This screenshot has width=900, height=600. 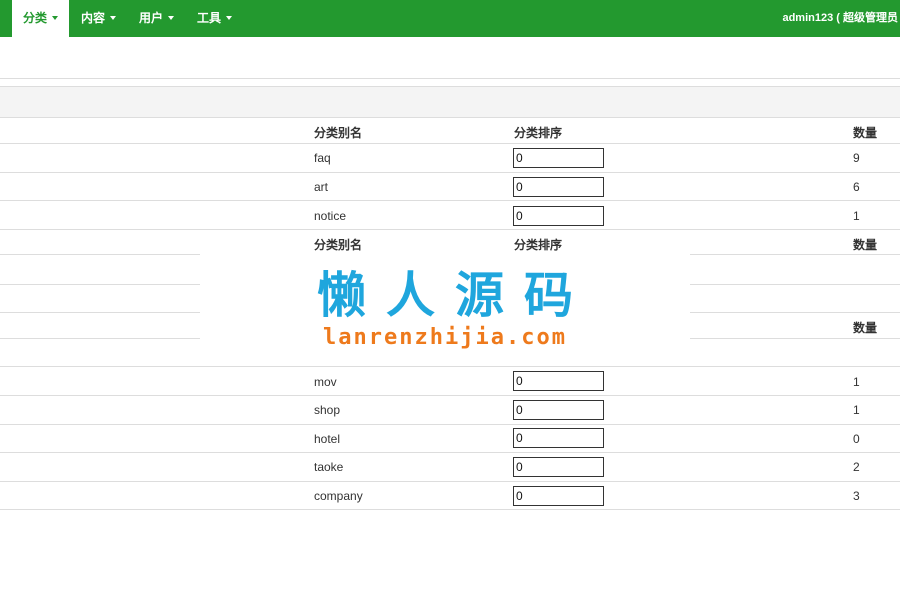 What do you see at coordinates (856, 187) in the screenshot?
I see `item-count: 6` at bounding box center [856, 187].